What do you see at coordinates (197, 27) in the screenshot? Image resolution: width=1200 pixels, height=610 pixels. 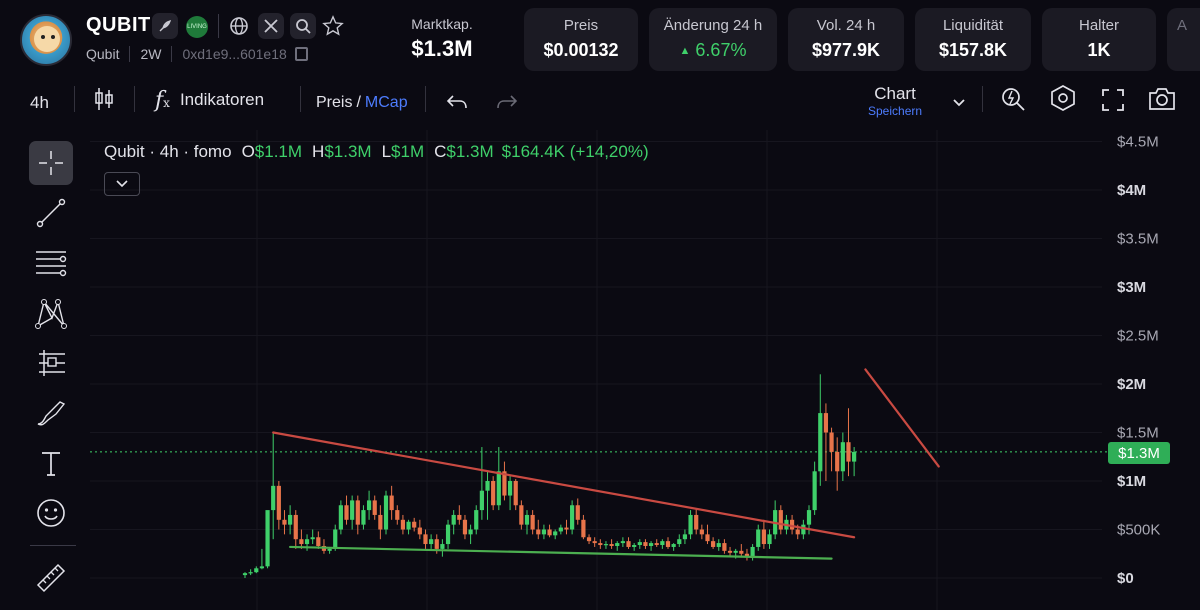 I see `live-badge-icon: LIVING` at bounding box center [197, 27].